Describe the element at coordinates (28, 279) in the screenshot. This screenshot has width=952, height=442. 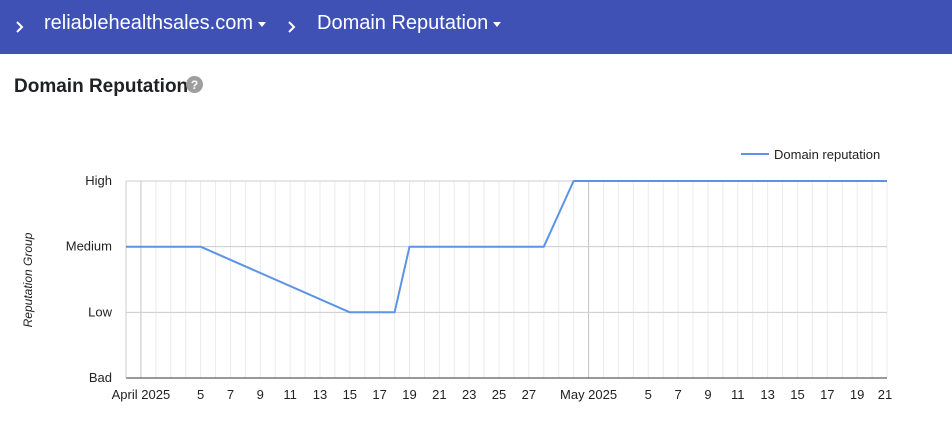
I see `y-axis-label: Reputation Group` at that location.